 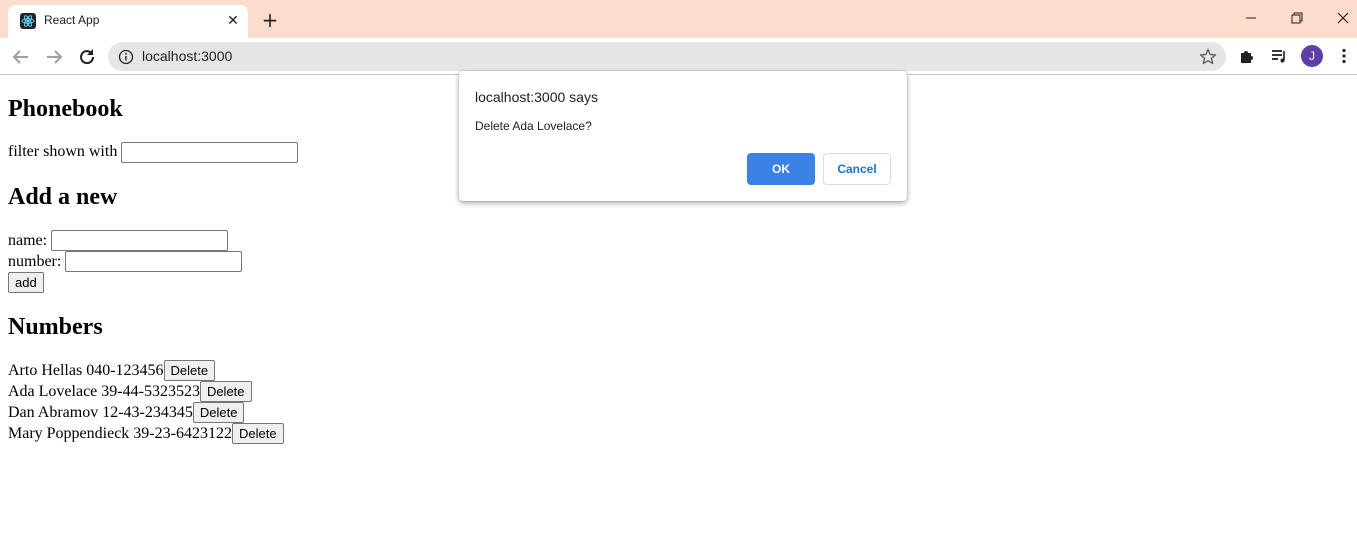 I want to click on list-item: Ada Lovelace 39-44-5323523 Delete, so click(x=146, y=391).